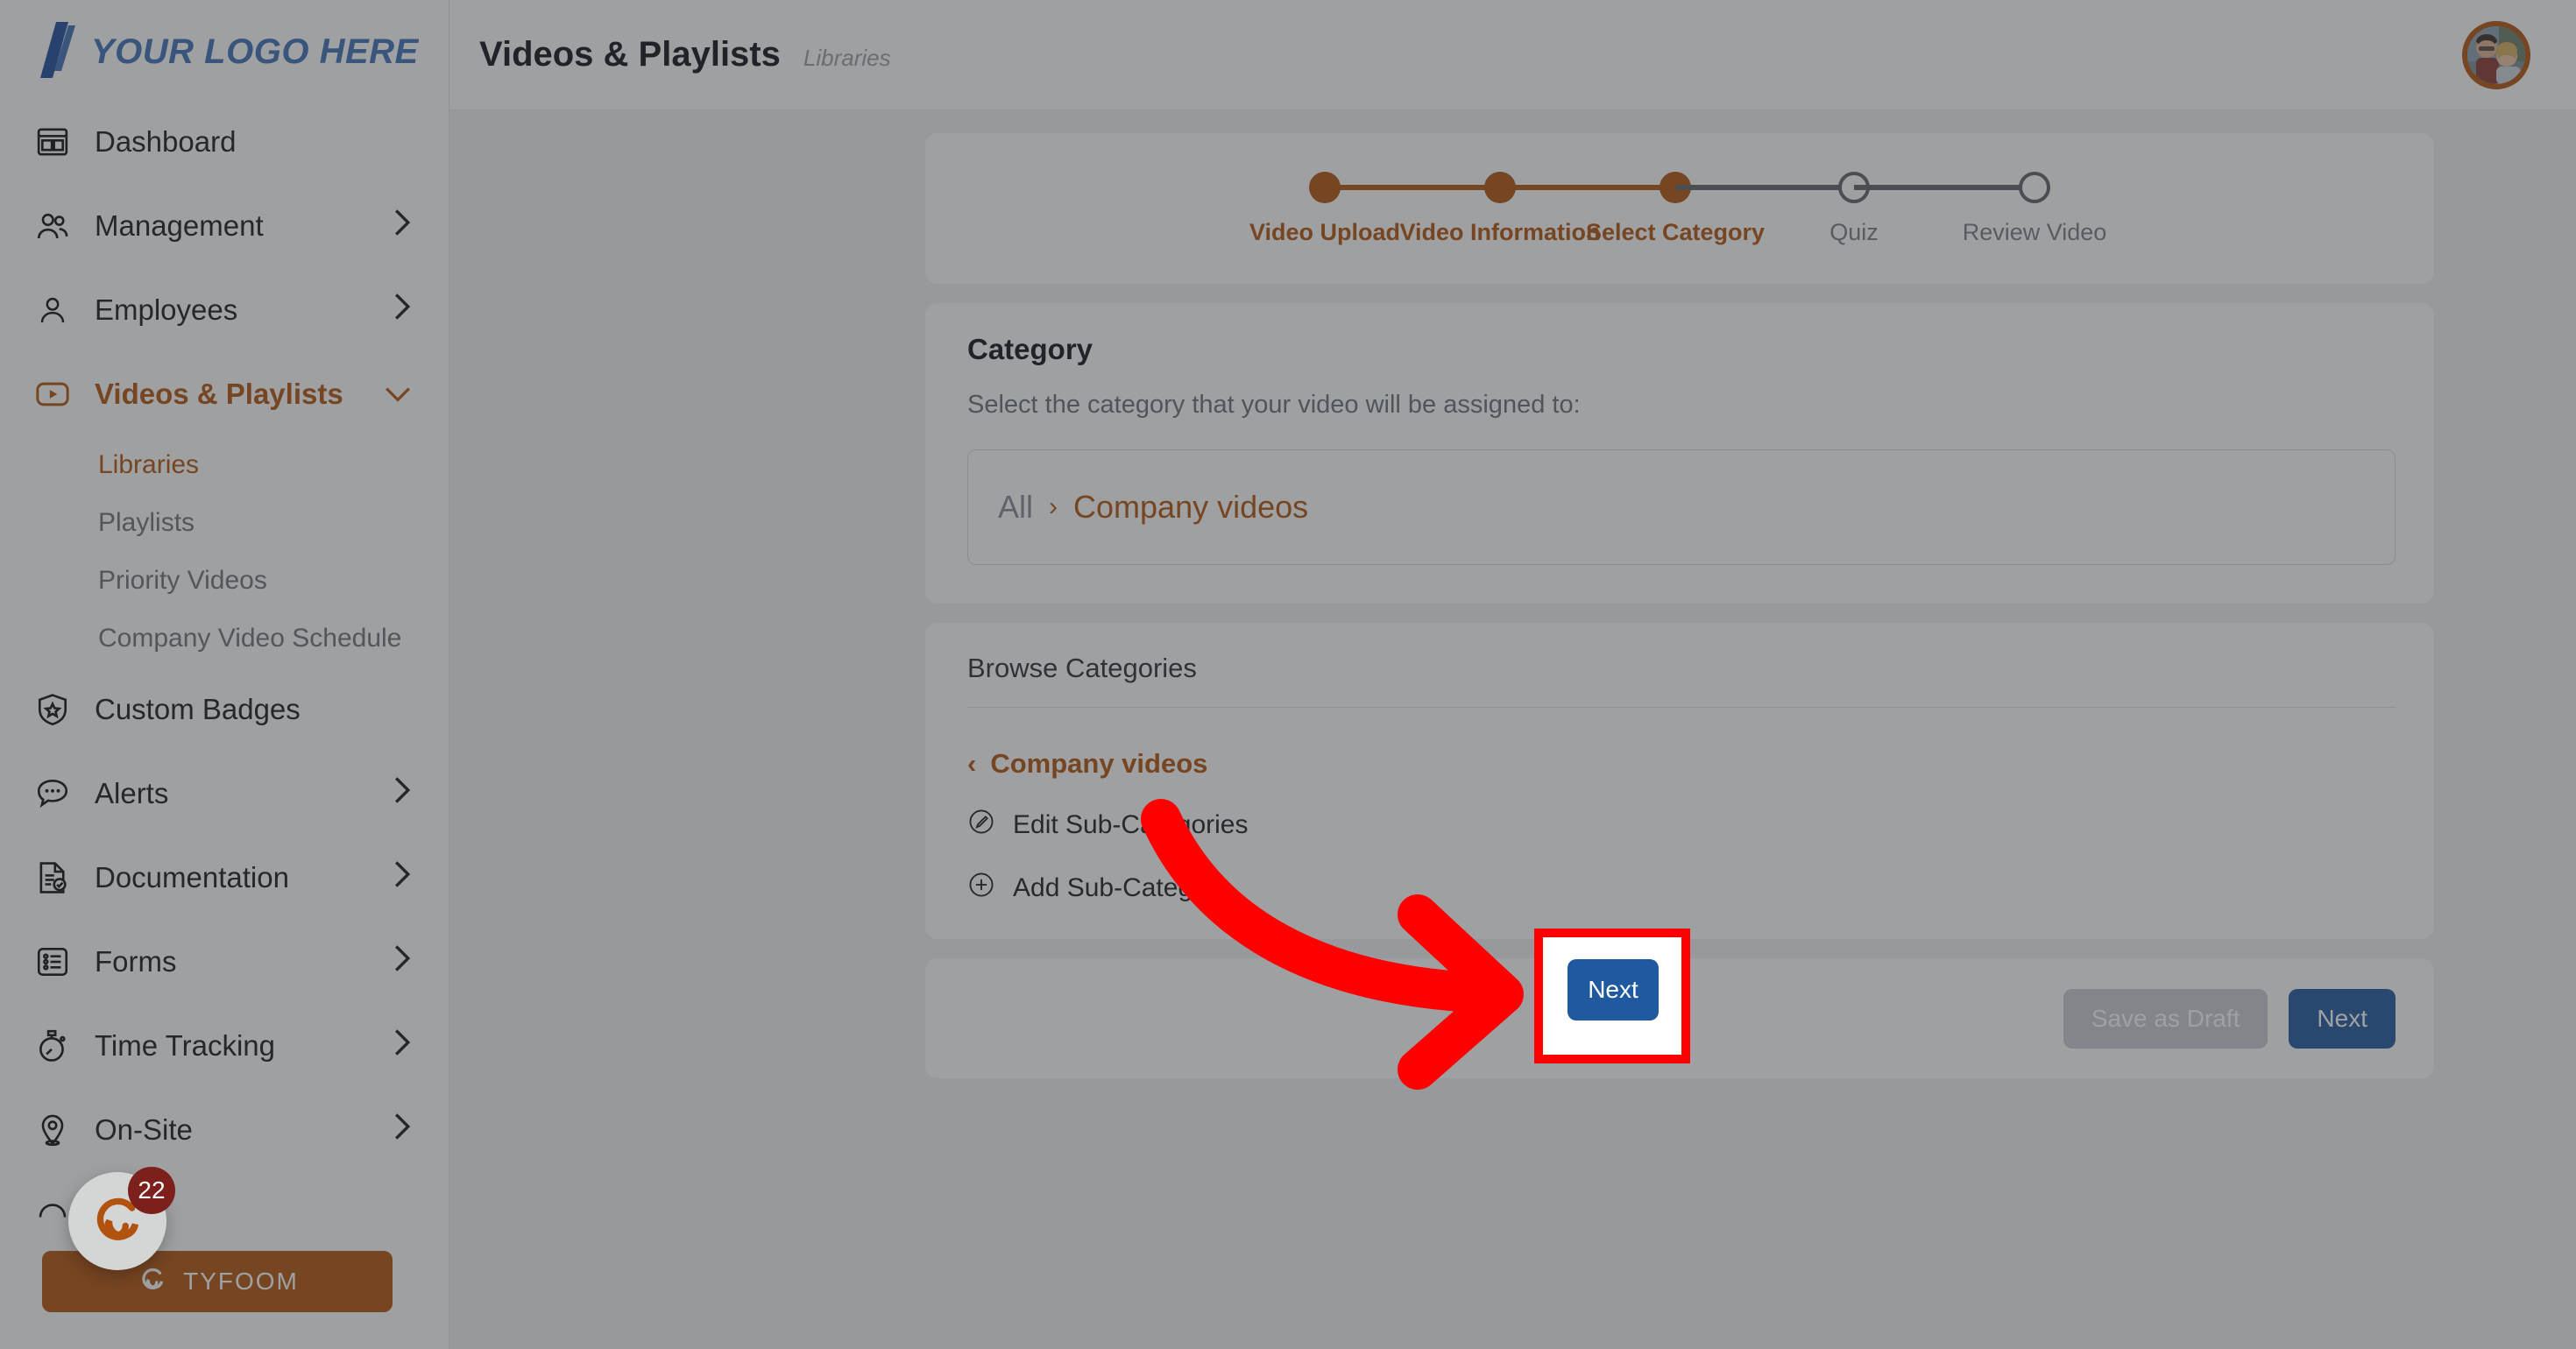 Image resolution: width=2576 pixels, height=1349 pixels. What do you see at coordinates (56, 52) in the screenshot?
I see `logo-mark-icon` at bounding box center [56, 52].